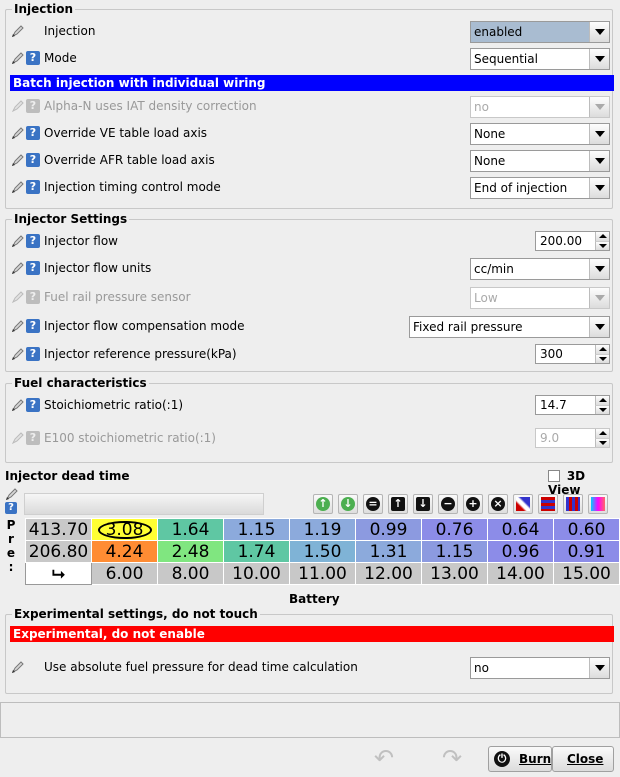  Describe the element at coordinates (190, 529) in the screenshot. I see `table-cell: 1.64` at that location.